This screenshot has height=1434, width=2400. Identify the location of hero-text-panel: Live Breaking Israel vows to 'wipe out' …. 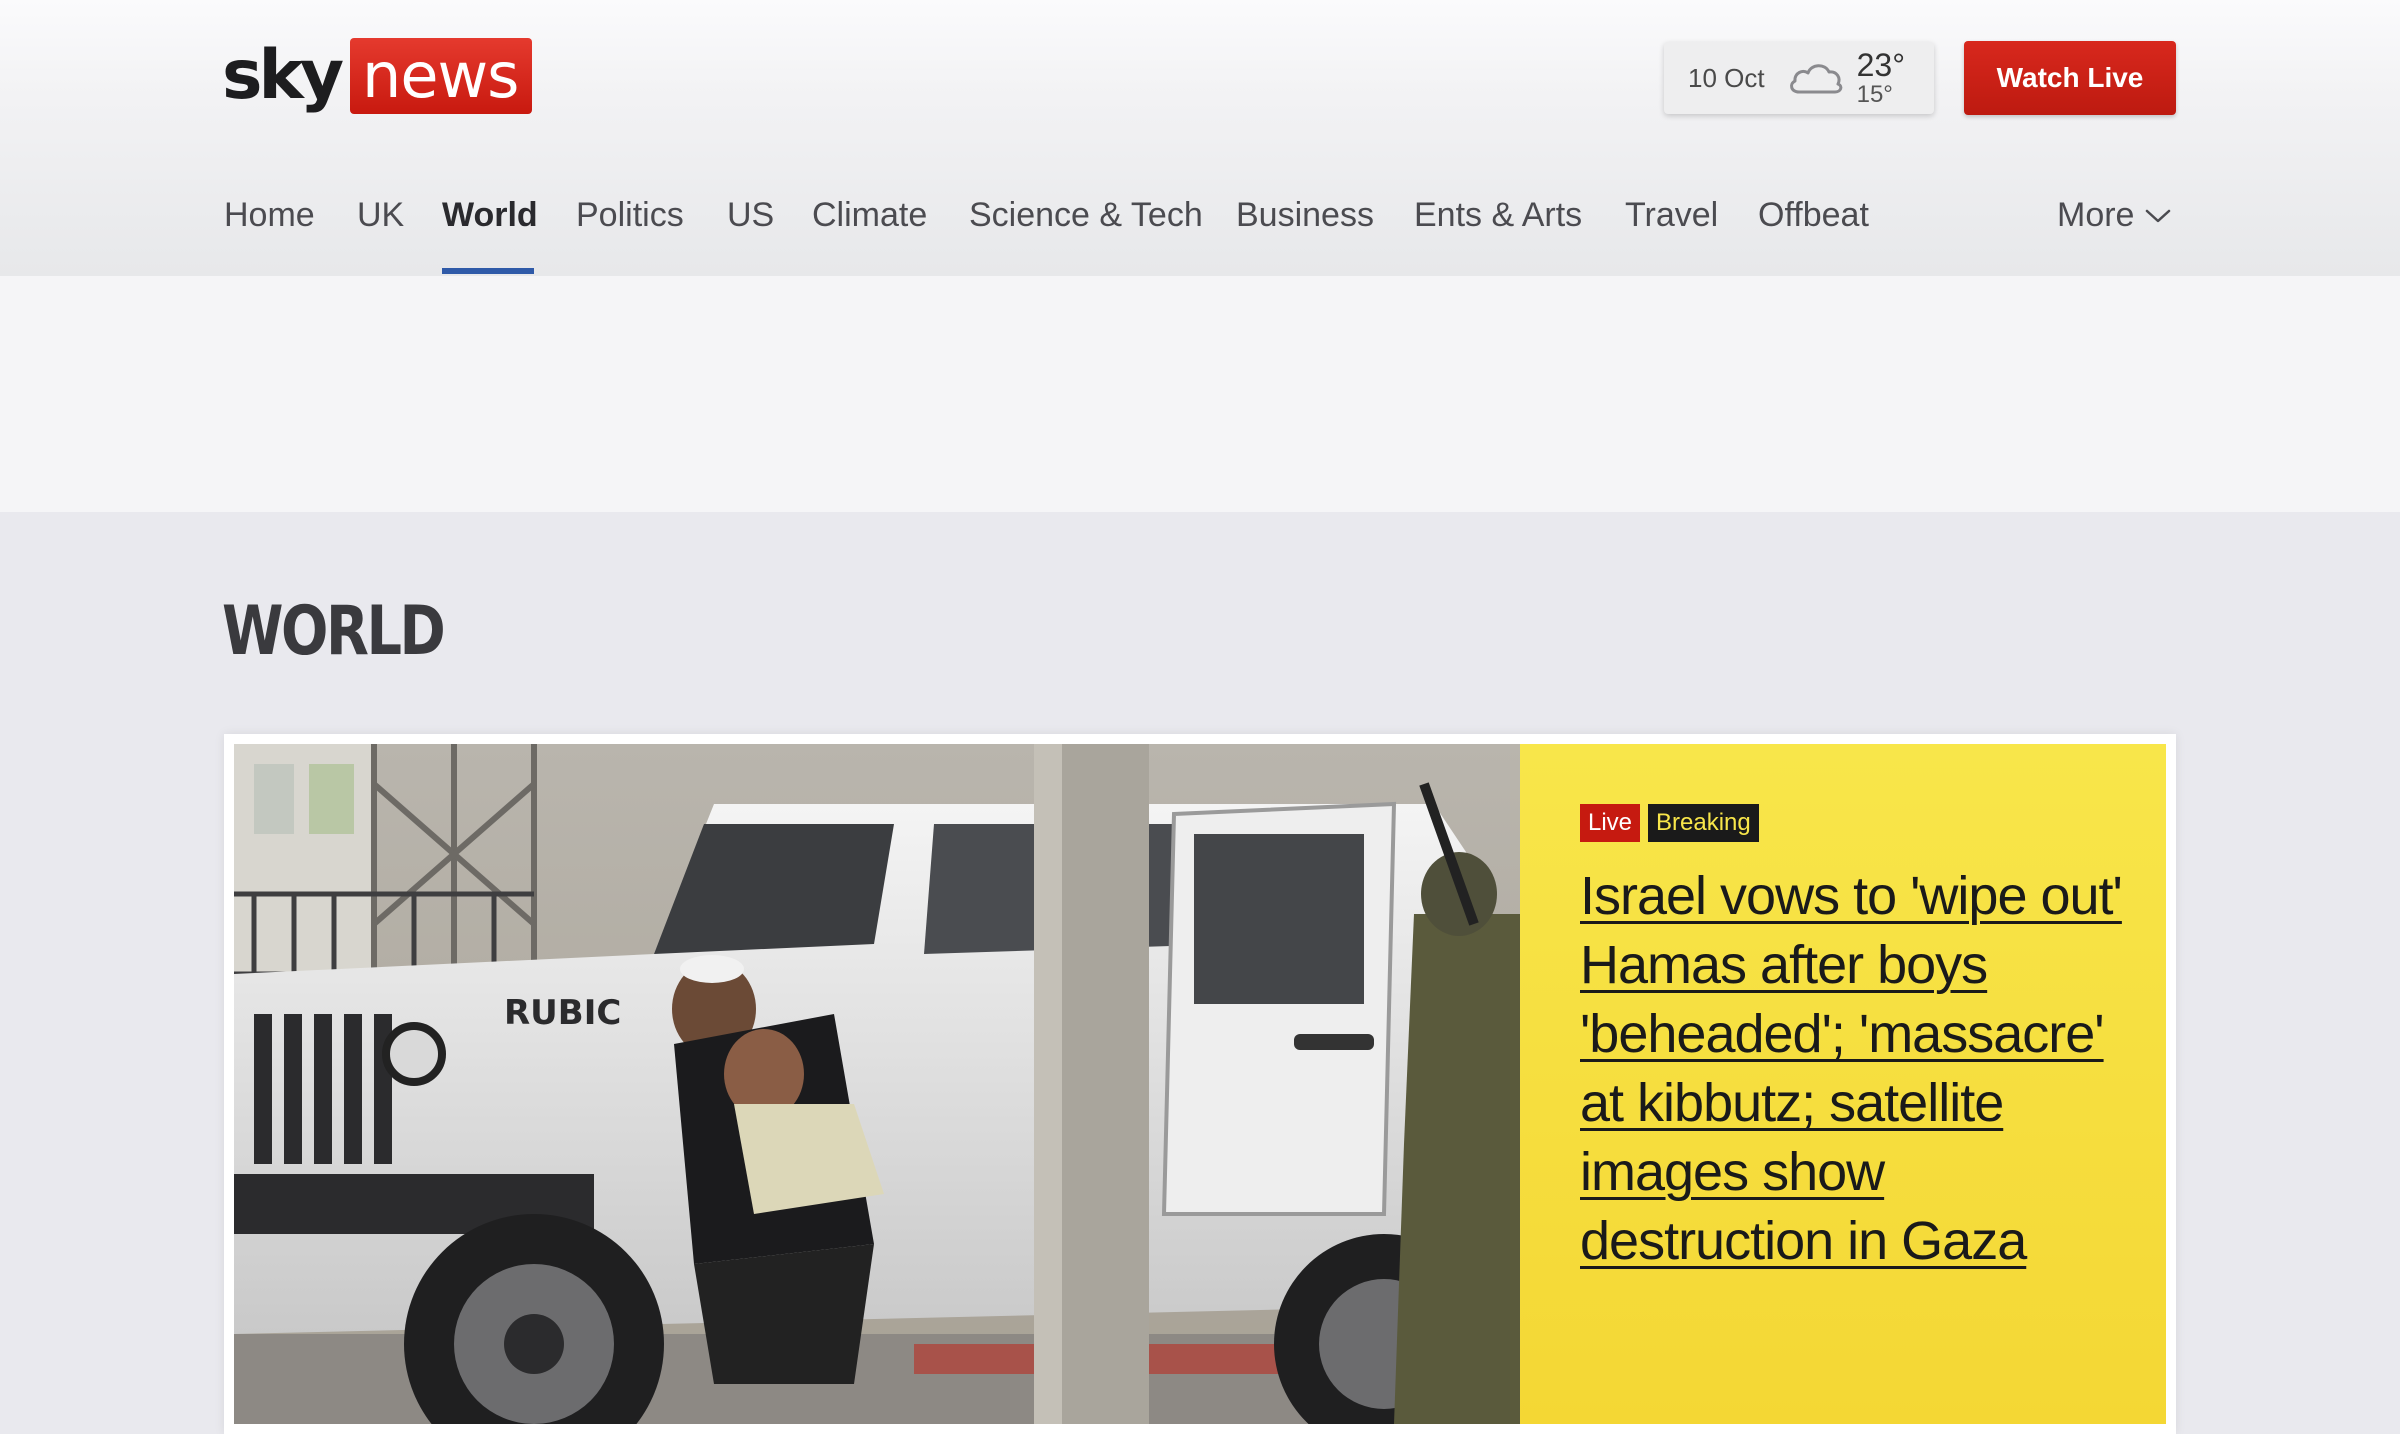
(1843, 1084).